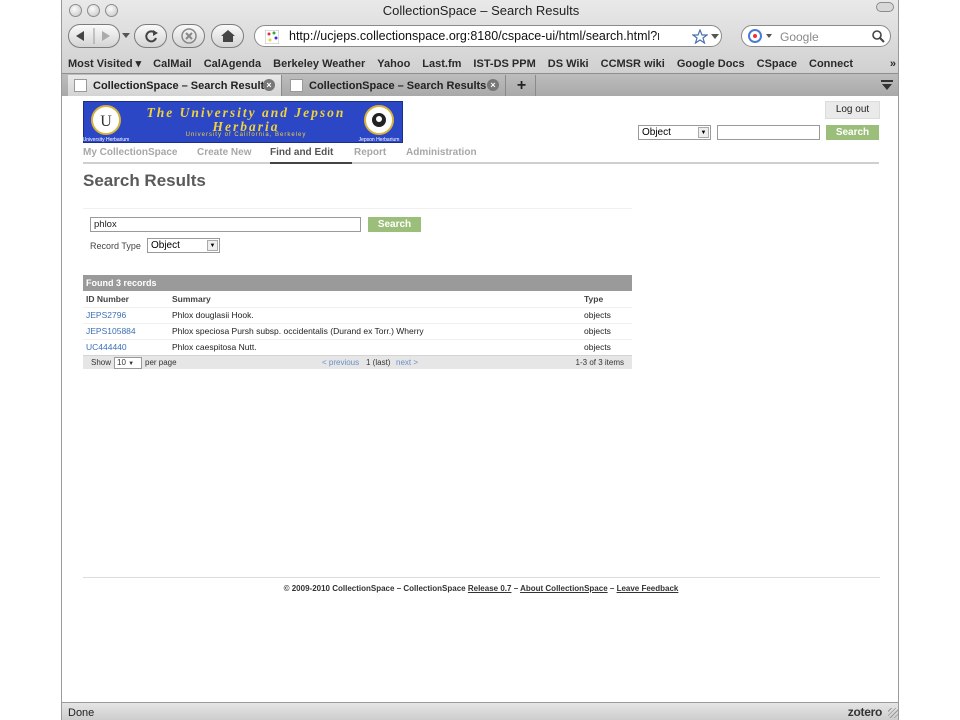 Image resolution: width=960 pixels, height=720 pixels. What do you see at coordinates (865, 712) in the screenshot?
I see `zotero-button: zotero` at bounding box center [865, 712].